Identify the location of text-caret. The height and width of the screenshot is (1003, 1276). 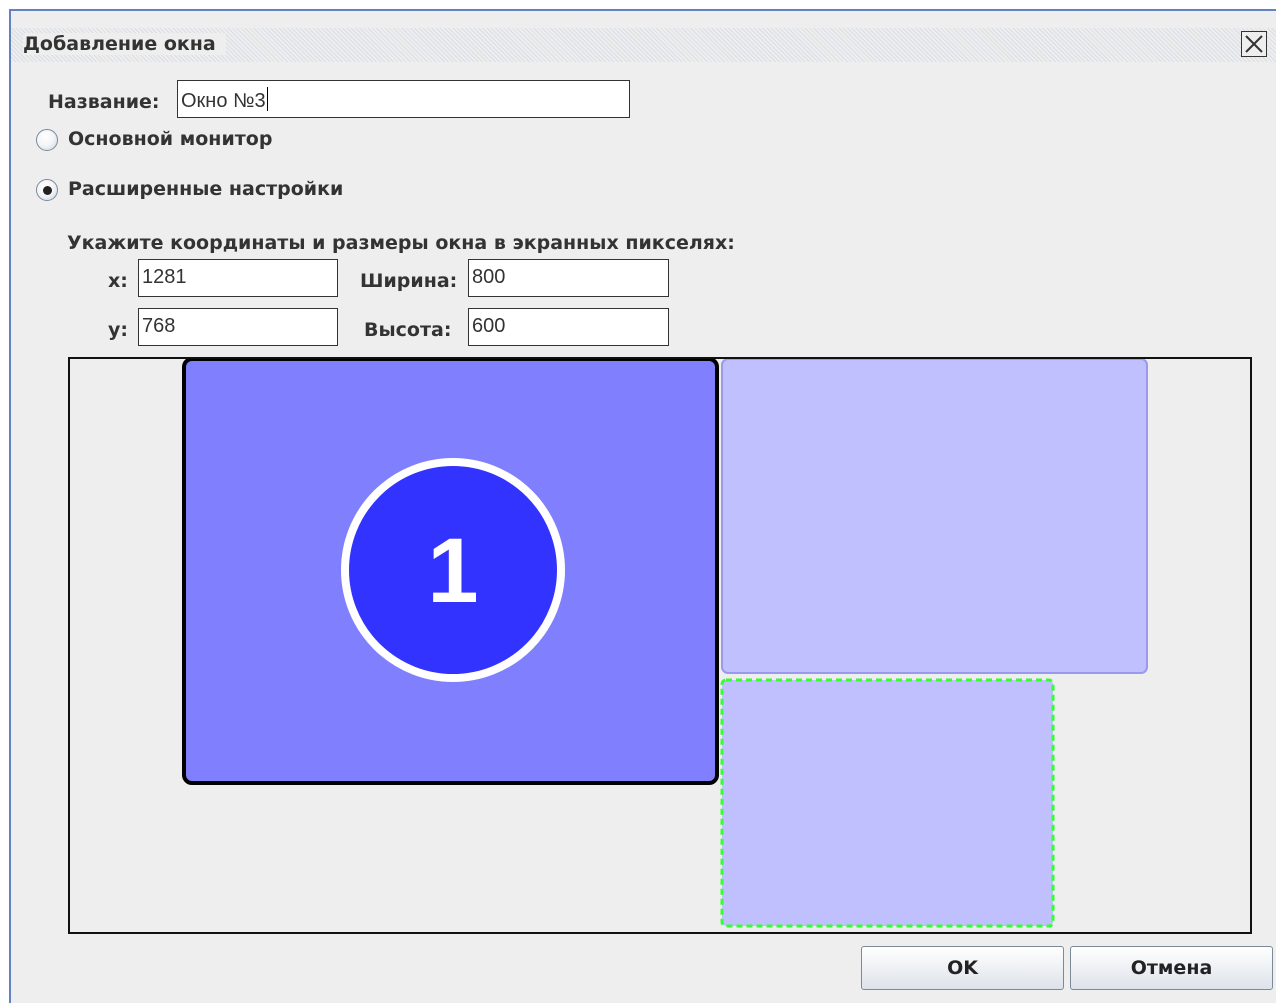
(267, 99).